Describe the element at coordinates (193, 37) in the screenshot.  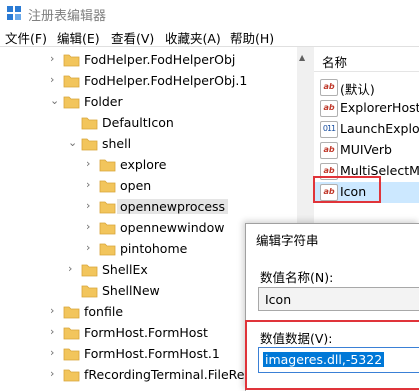
I see `menu-favorites: 收藏夹(A)` at that location.